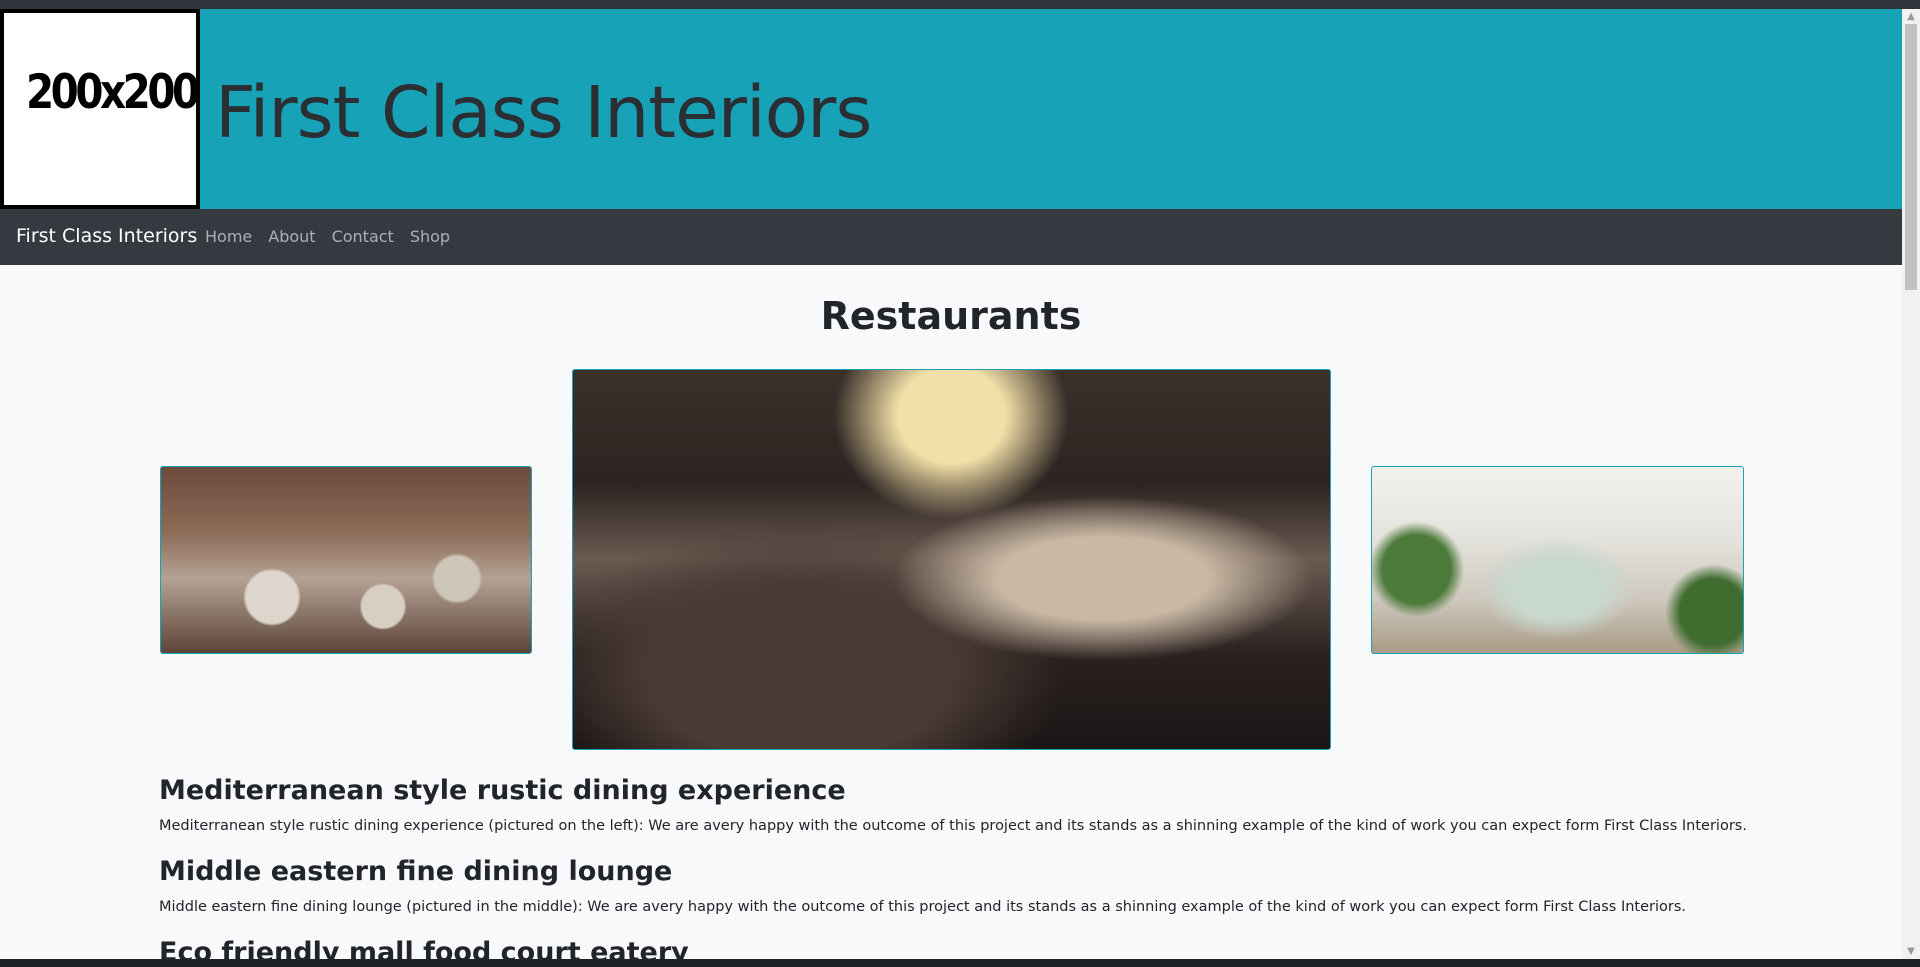 The width and height of the screenshot is (1920, 967). I want to click on browser-top-strip, so click(960, 4).